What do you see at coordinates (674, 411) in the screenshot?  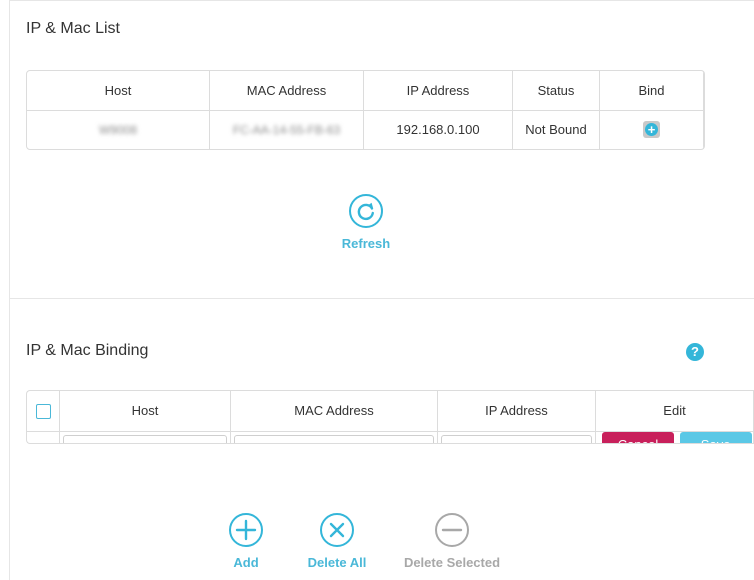 I see `column-header-edit: Edit` at bounding box center [674, 411].